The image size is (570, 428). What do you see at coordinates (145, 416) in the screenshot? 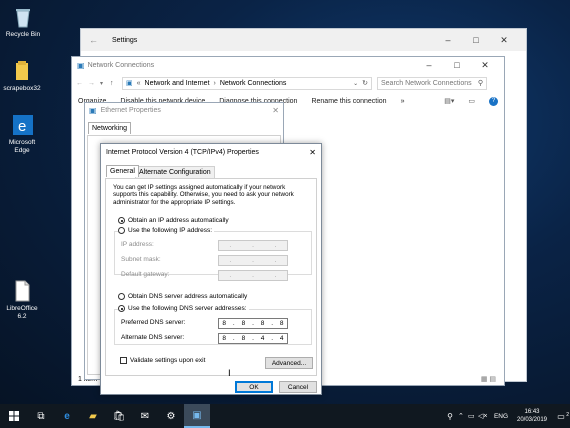
I see `mail-icon: ✉` at bounding box center [145, 416].